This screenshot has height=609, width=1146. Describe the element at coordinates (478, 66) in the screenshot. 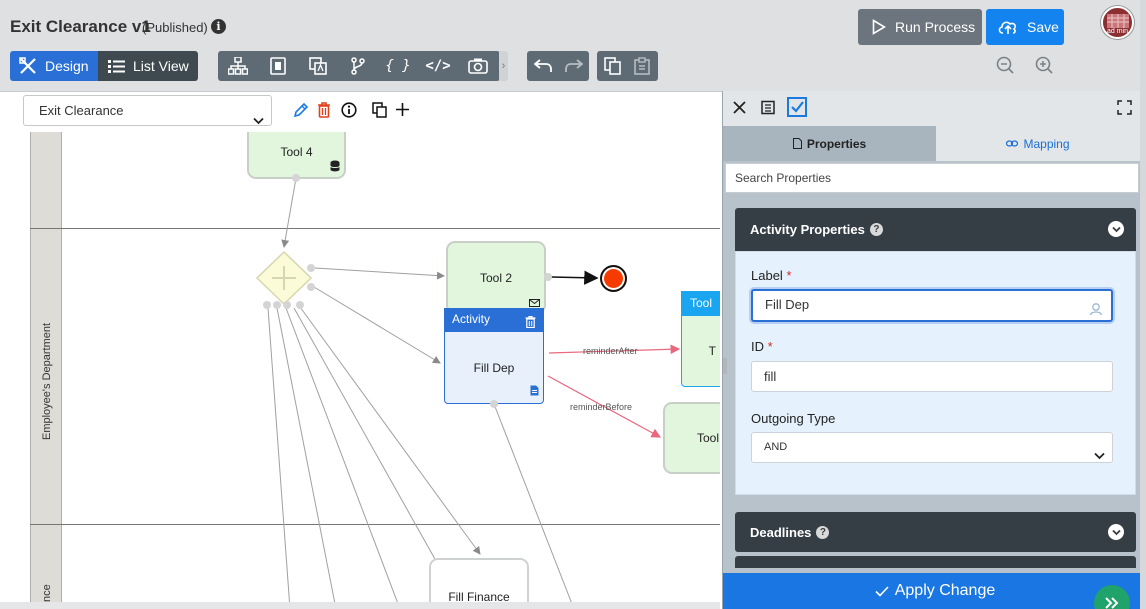

I see `camera-icon` at that location.